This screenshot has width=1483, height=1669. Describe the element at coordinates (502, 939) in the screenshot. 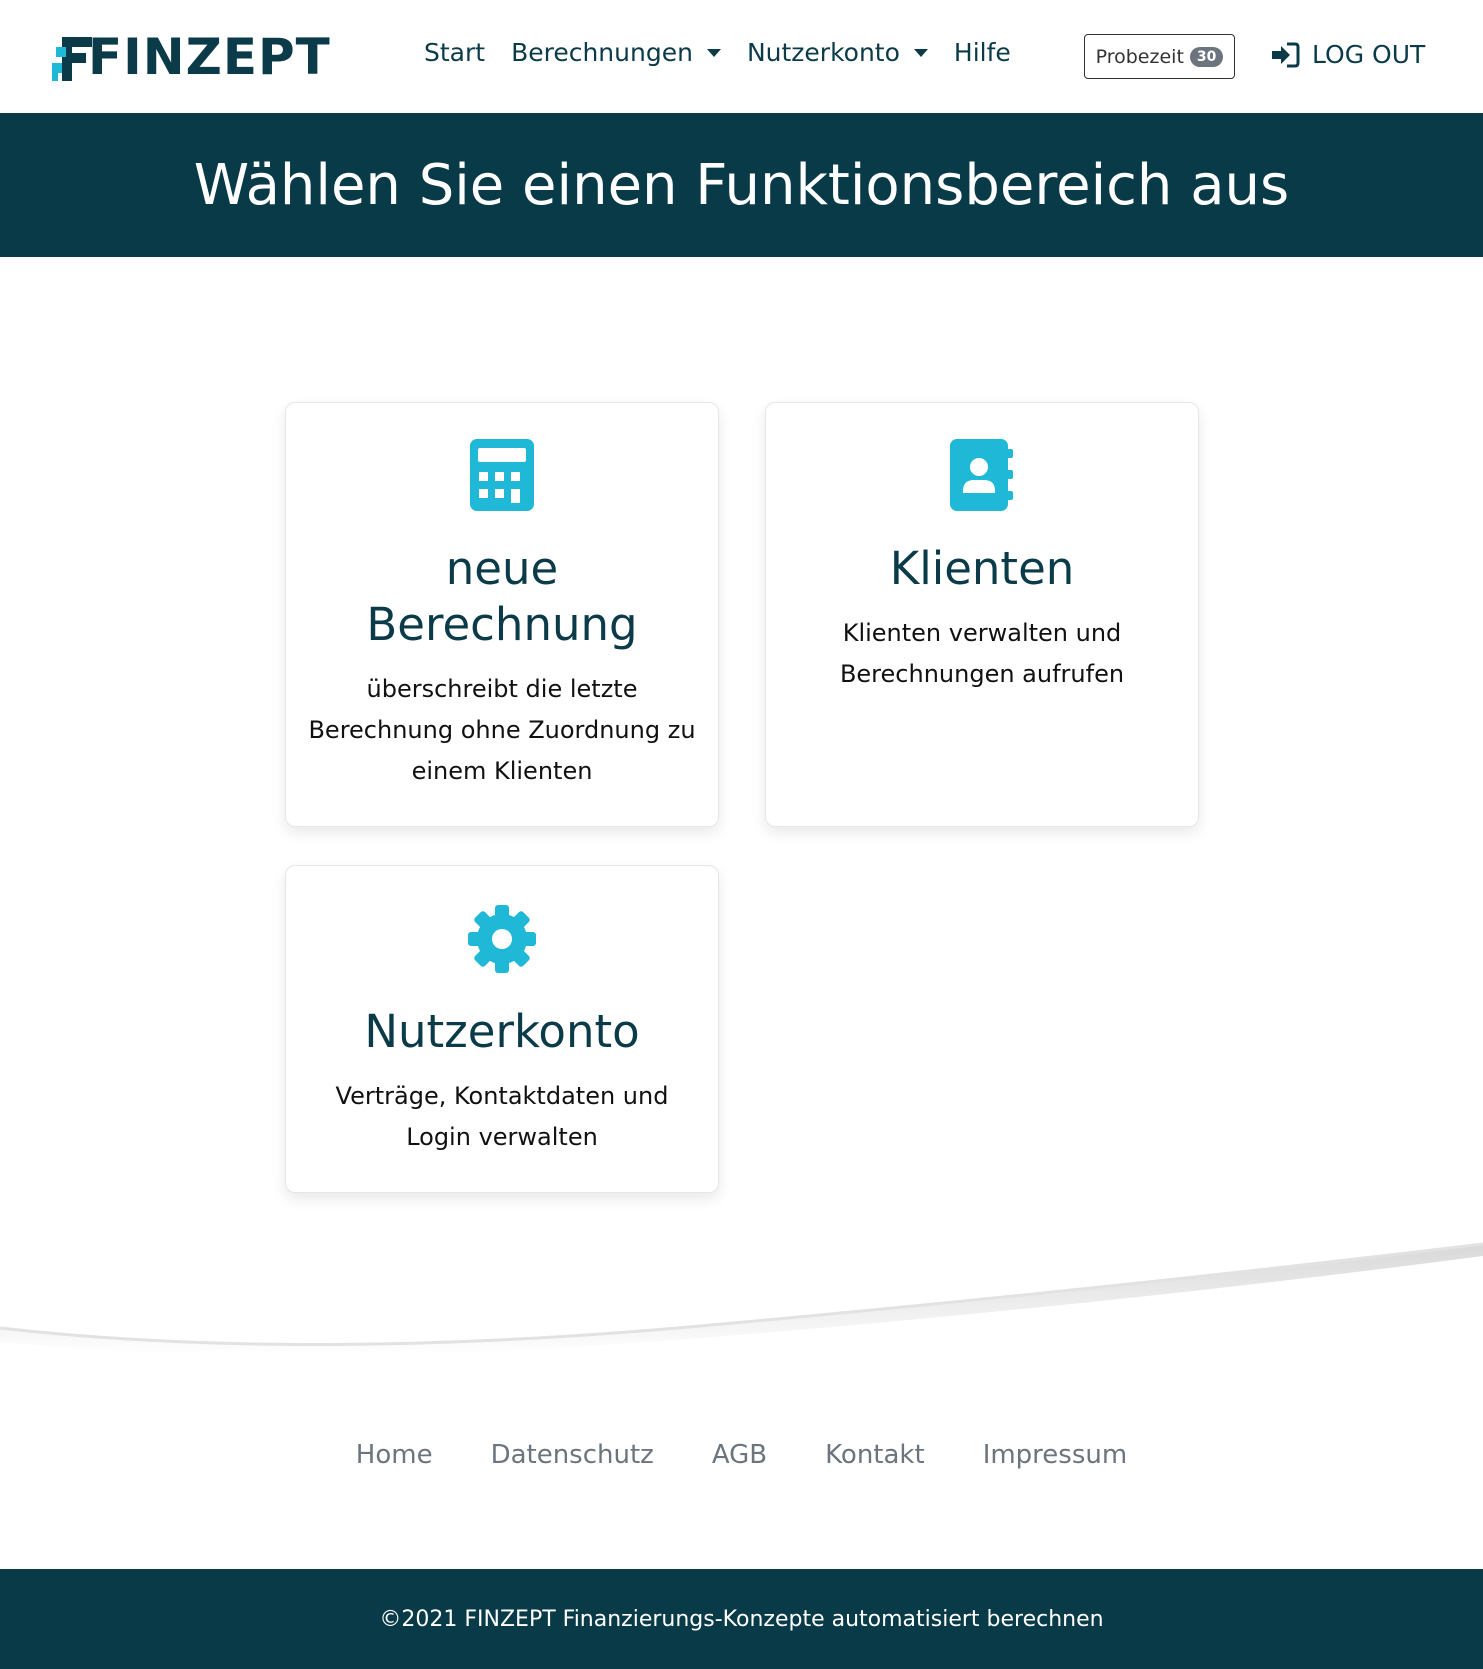

I see `gear-icon` at that location.